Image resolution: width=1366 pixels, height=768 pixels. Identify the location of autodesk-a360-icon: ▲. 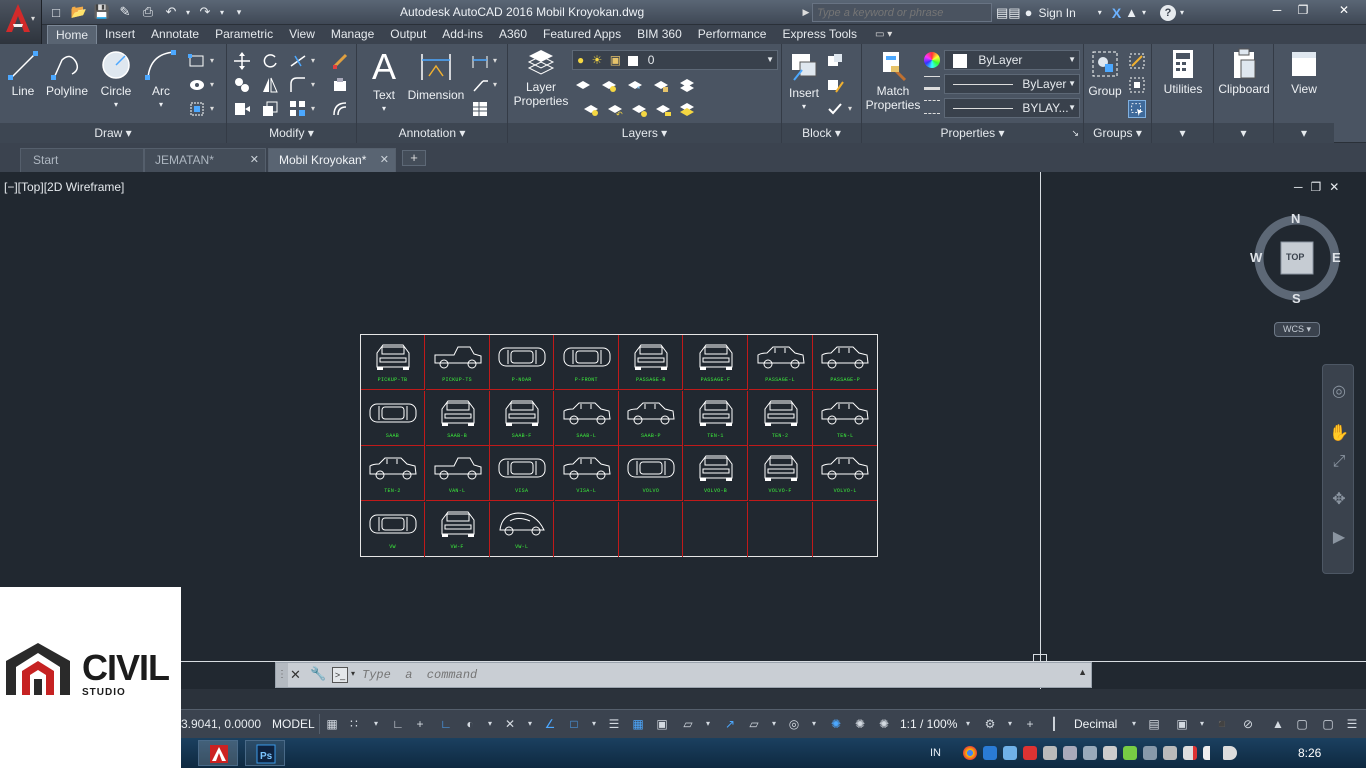
(1131, 12).